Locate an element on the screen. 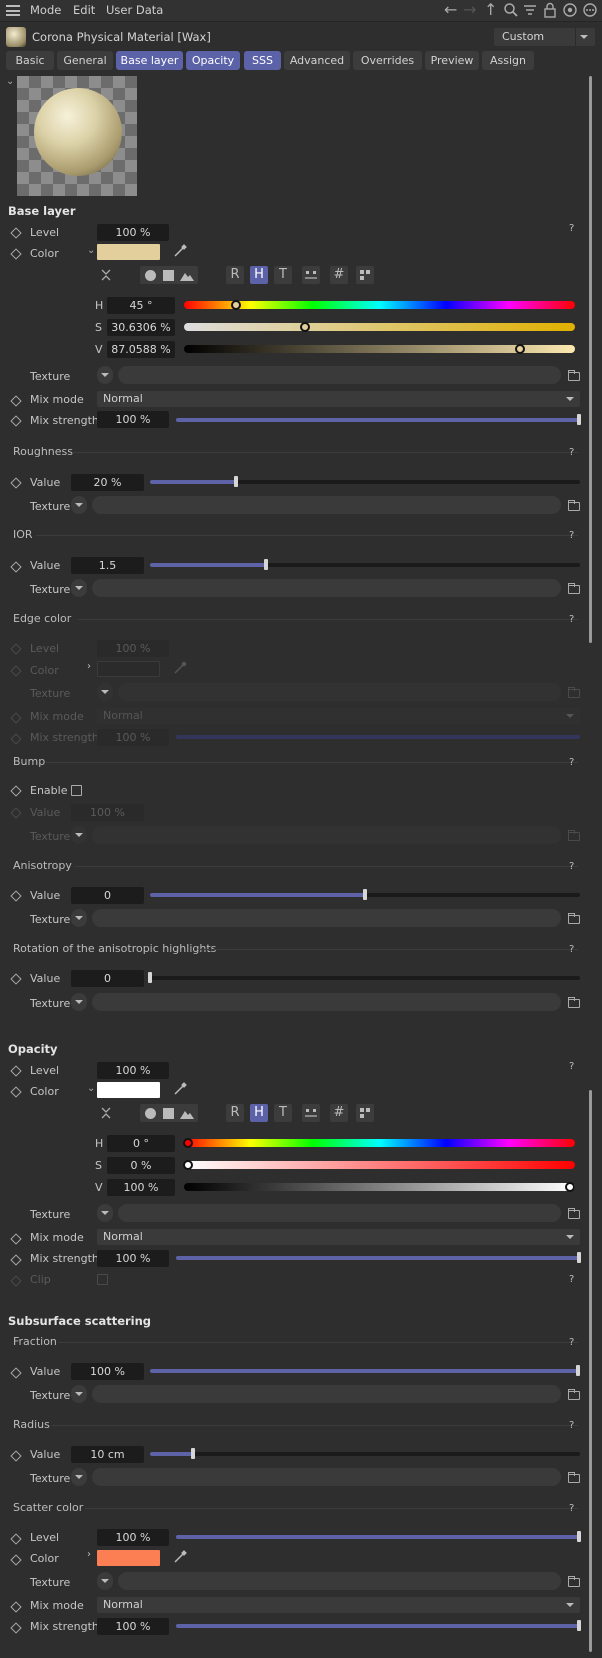 The width and height of the screenshot is (602, 1658). up-arrow-icon: ↑ is located at coordinates (492, 10).